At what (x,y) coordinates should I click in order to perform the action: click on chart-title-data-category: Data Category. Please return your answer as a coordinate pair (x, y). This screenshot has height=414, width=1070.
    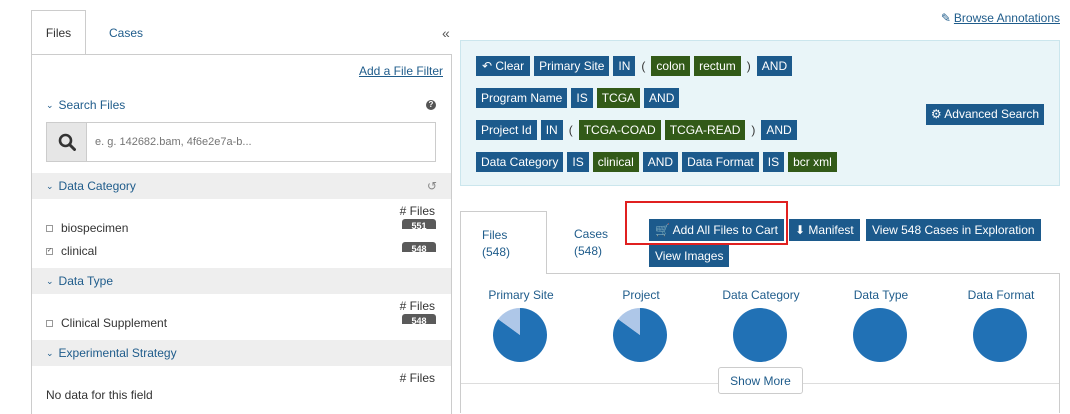
    Looking at the image, I should click on (761, 295).